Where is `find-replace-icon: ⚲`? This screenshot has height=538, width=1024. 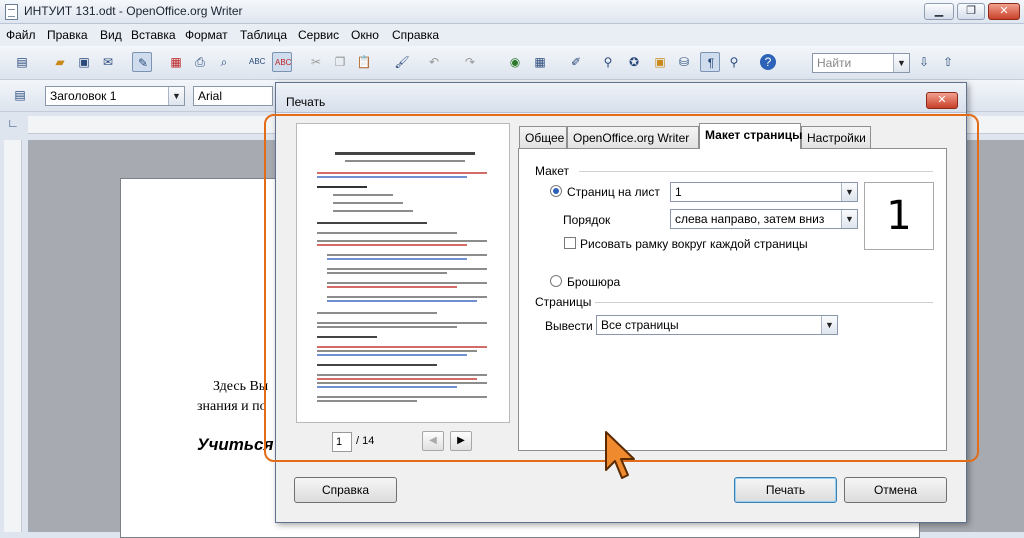 find-replace-icon: ⚲ is located at coordinates (608, 62).